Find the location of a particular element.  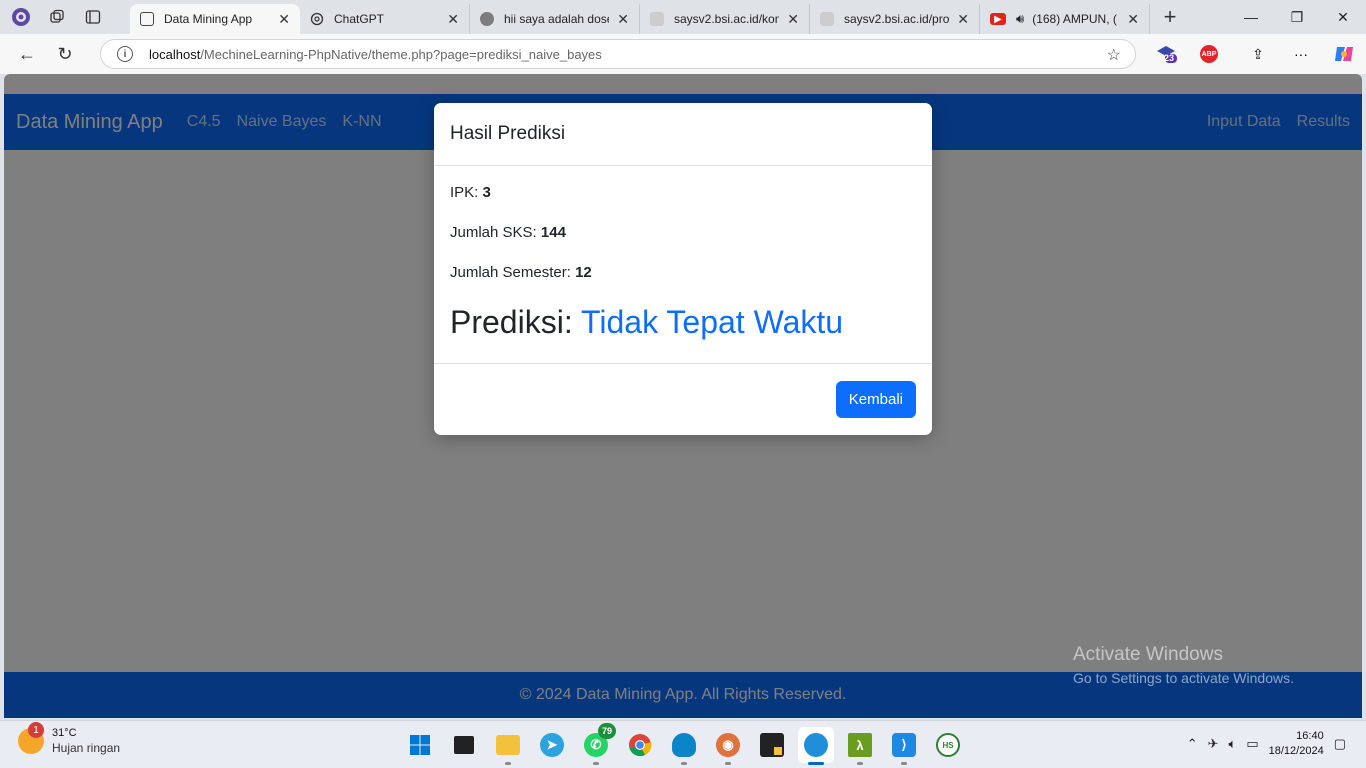

taskbar-apps: ➤ ✆ 79 ◉ λ ⟩ HS is located at coordinates (684, 744).